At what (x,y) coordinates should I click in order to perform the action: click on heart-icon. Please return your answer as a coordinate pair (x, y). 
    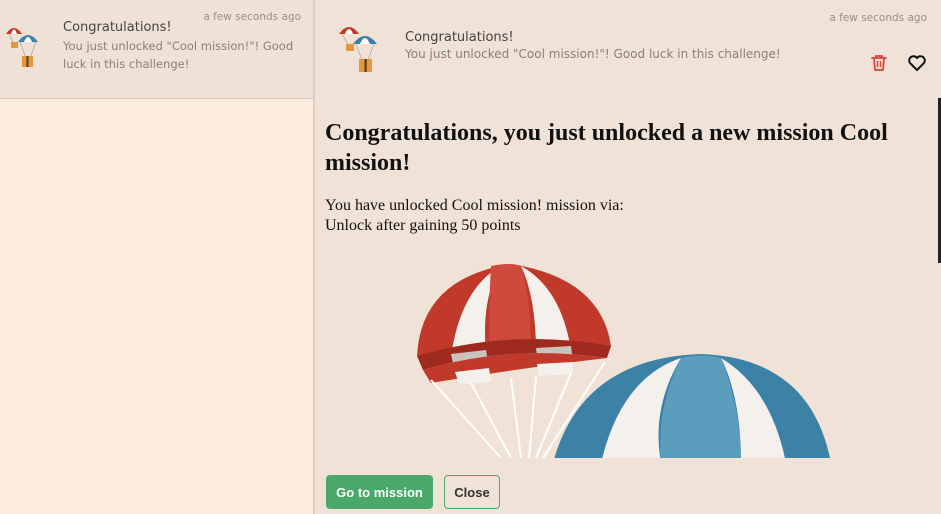
    Looking at the image, I should click on (917, 63).